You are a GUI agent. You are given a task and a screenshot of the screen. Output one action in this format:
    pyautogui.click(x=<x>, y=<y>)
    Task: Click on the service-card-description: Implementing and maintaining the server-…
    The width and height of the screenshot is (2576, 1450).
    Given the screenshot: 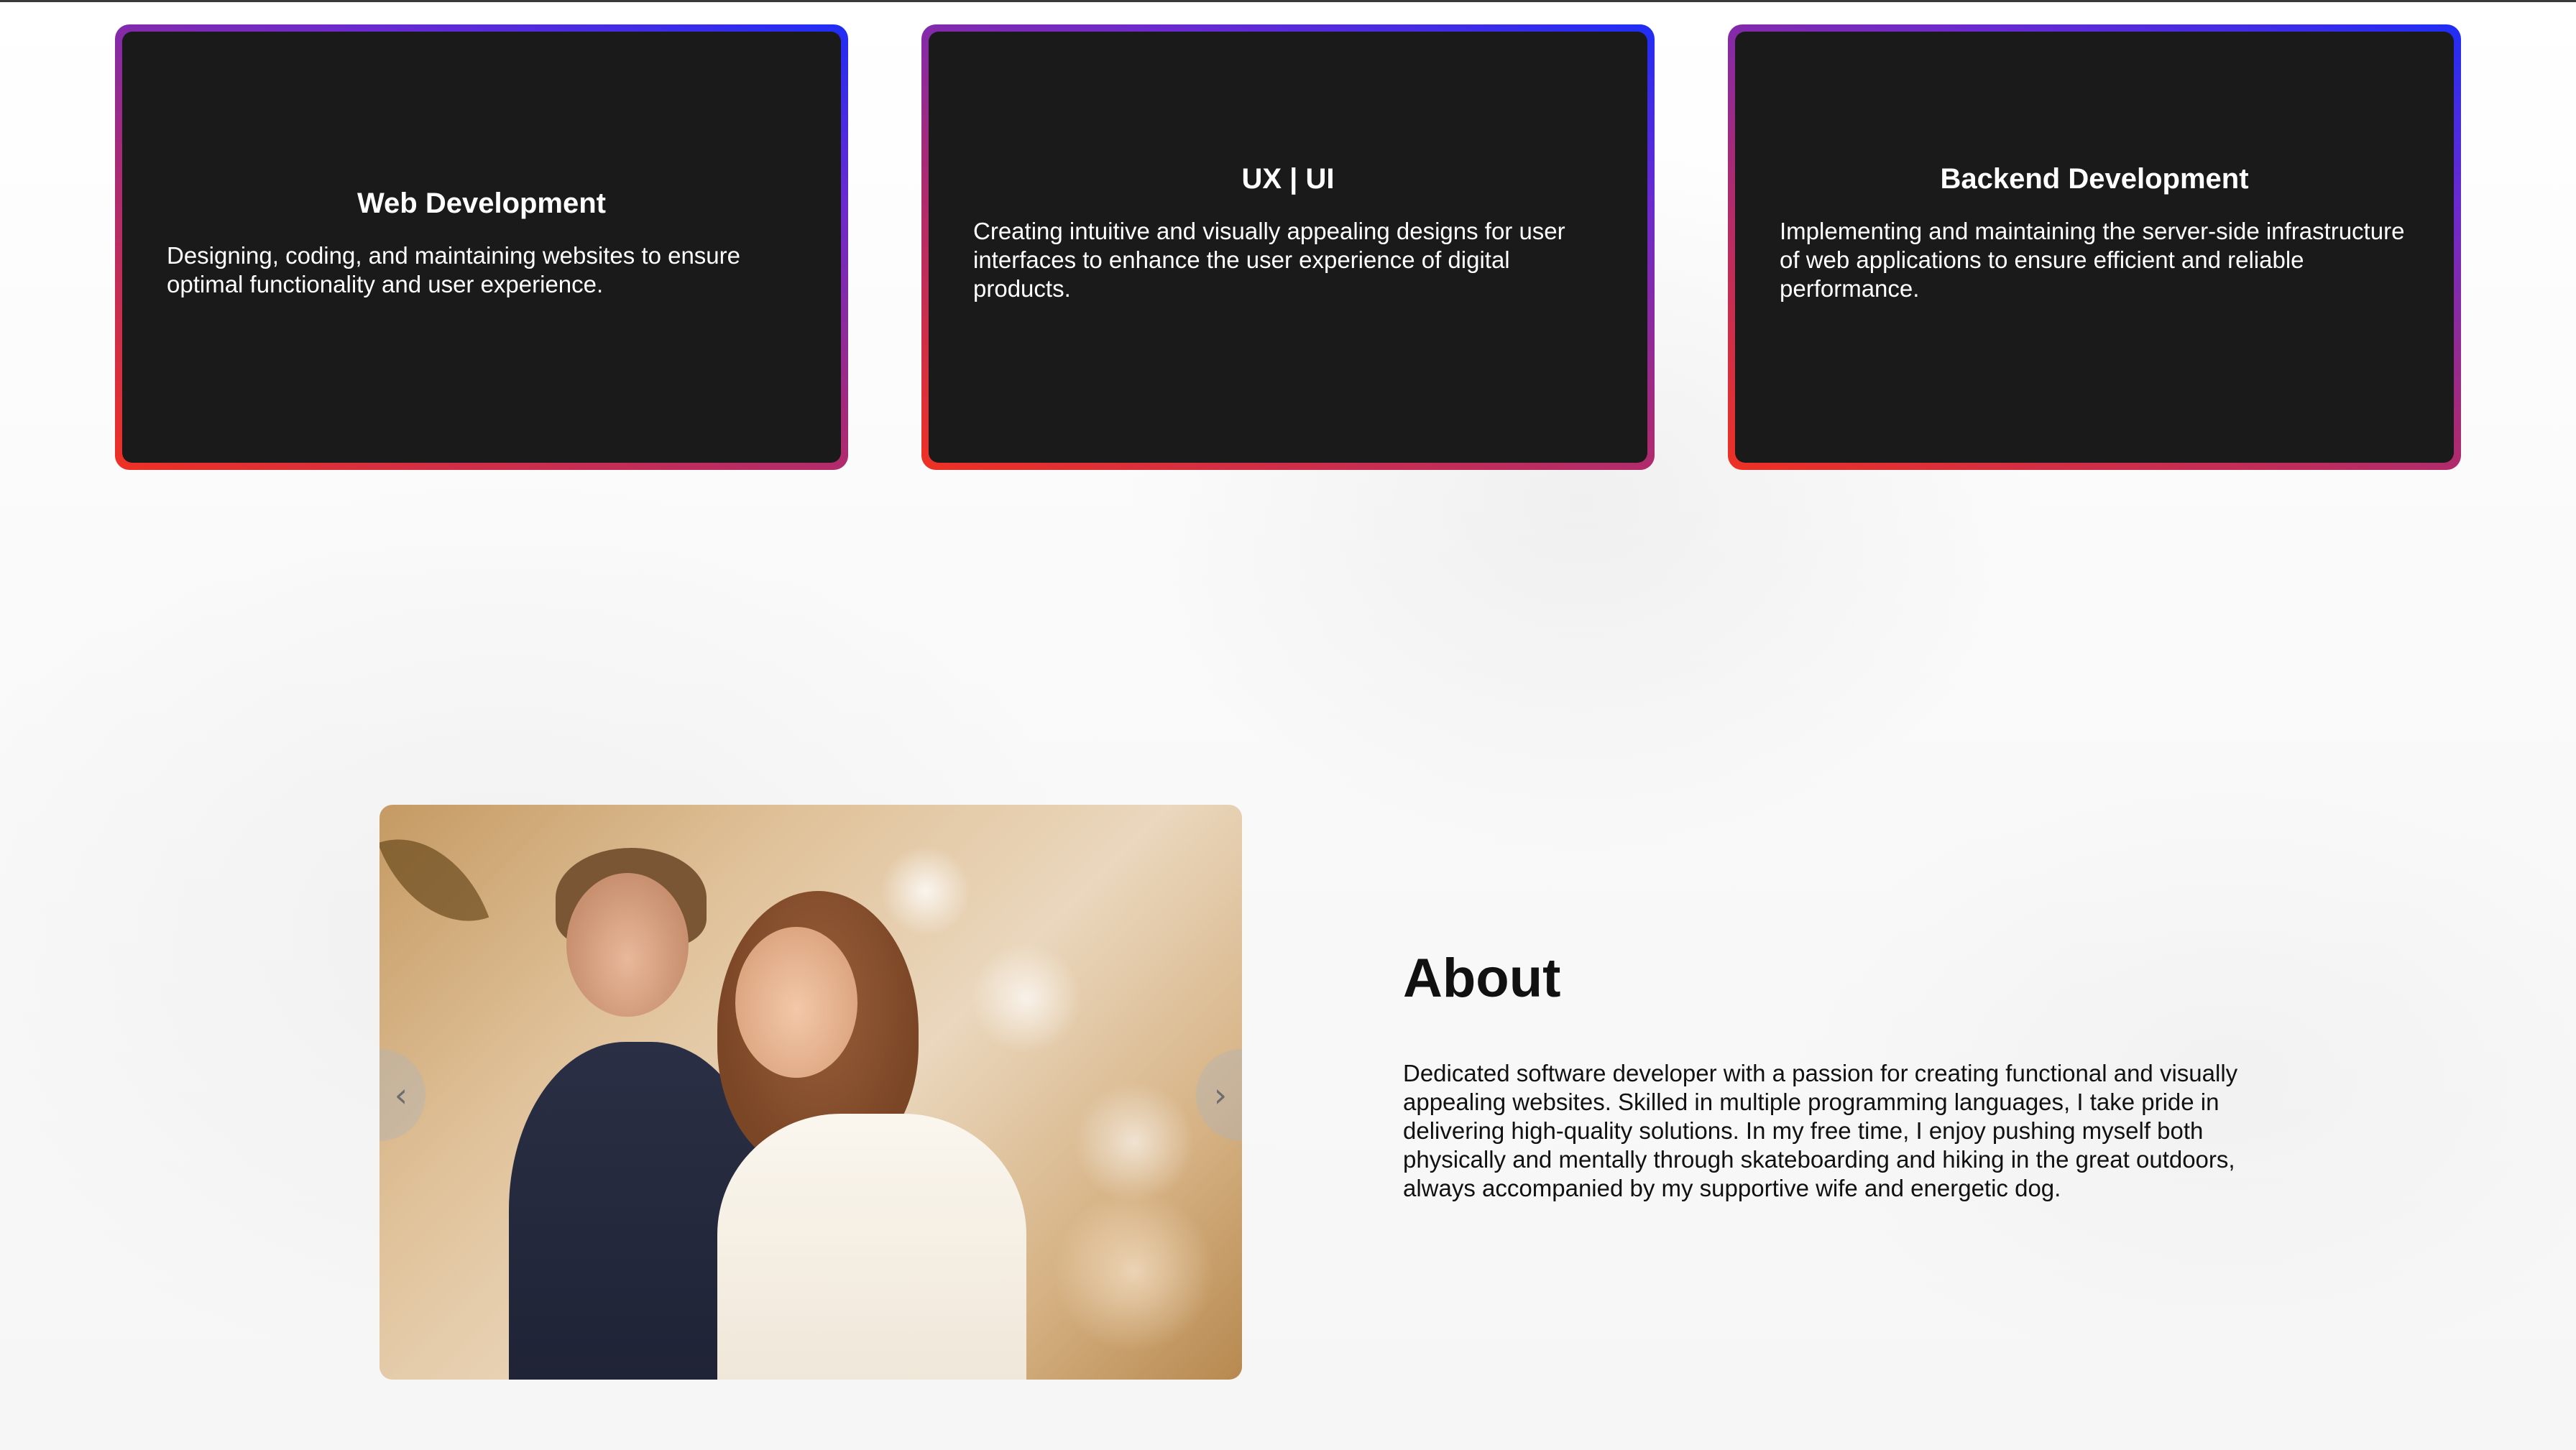 What is the action you would take?
    pyautogui.click(x=2092, y=259)
    